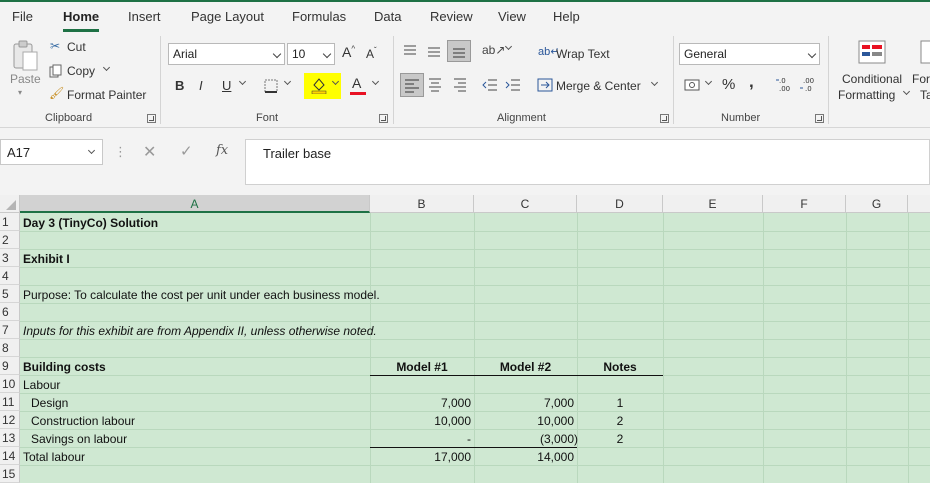 This screenshot has width=930, height=483. I want to click on decrease-indent-icon, so click(490, 86).